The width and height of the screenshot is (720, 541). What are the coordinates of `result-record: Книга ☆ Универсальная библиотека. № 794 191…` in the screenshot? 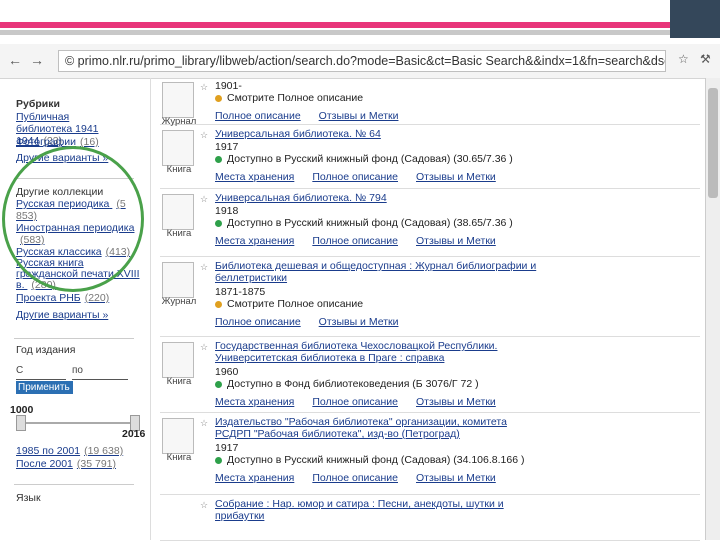 It's located at (430, 223).